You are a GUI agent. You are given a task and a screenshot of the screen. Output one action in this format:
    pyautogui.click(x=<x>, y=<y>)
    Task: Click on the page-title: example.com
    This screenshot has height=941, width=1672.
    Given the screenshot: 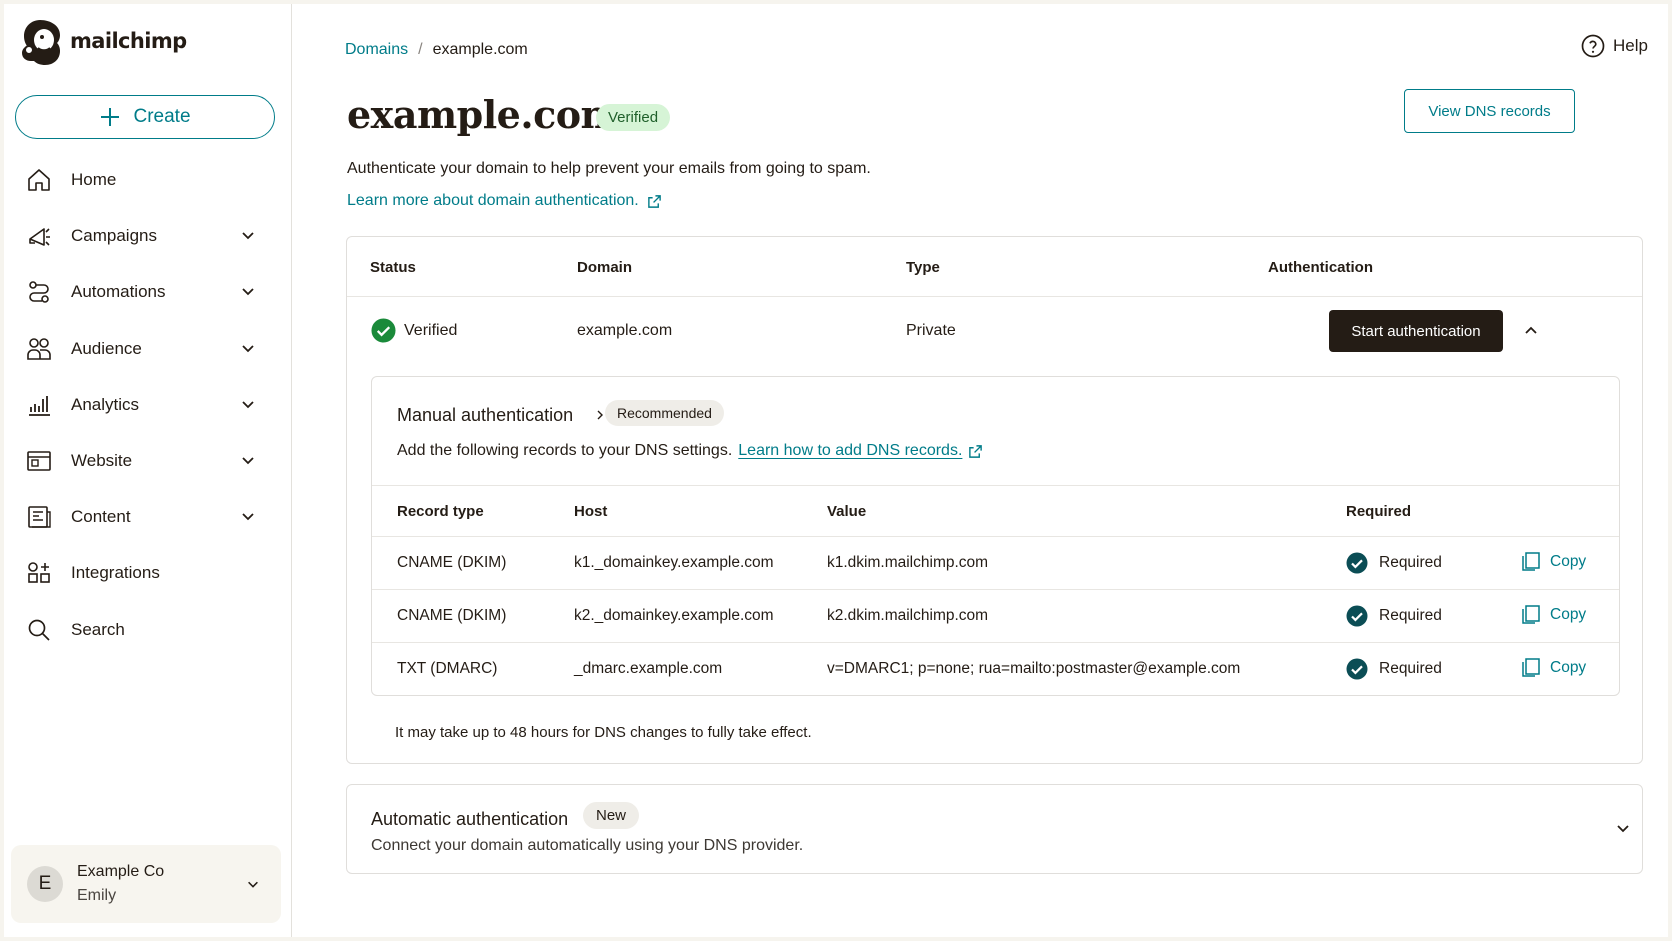 What is the action you would take?
    pyautogui.click(x=484, y=114)
    